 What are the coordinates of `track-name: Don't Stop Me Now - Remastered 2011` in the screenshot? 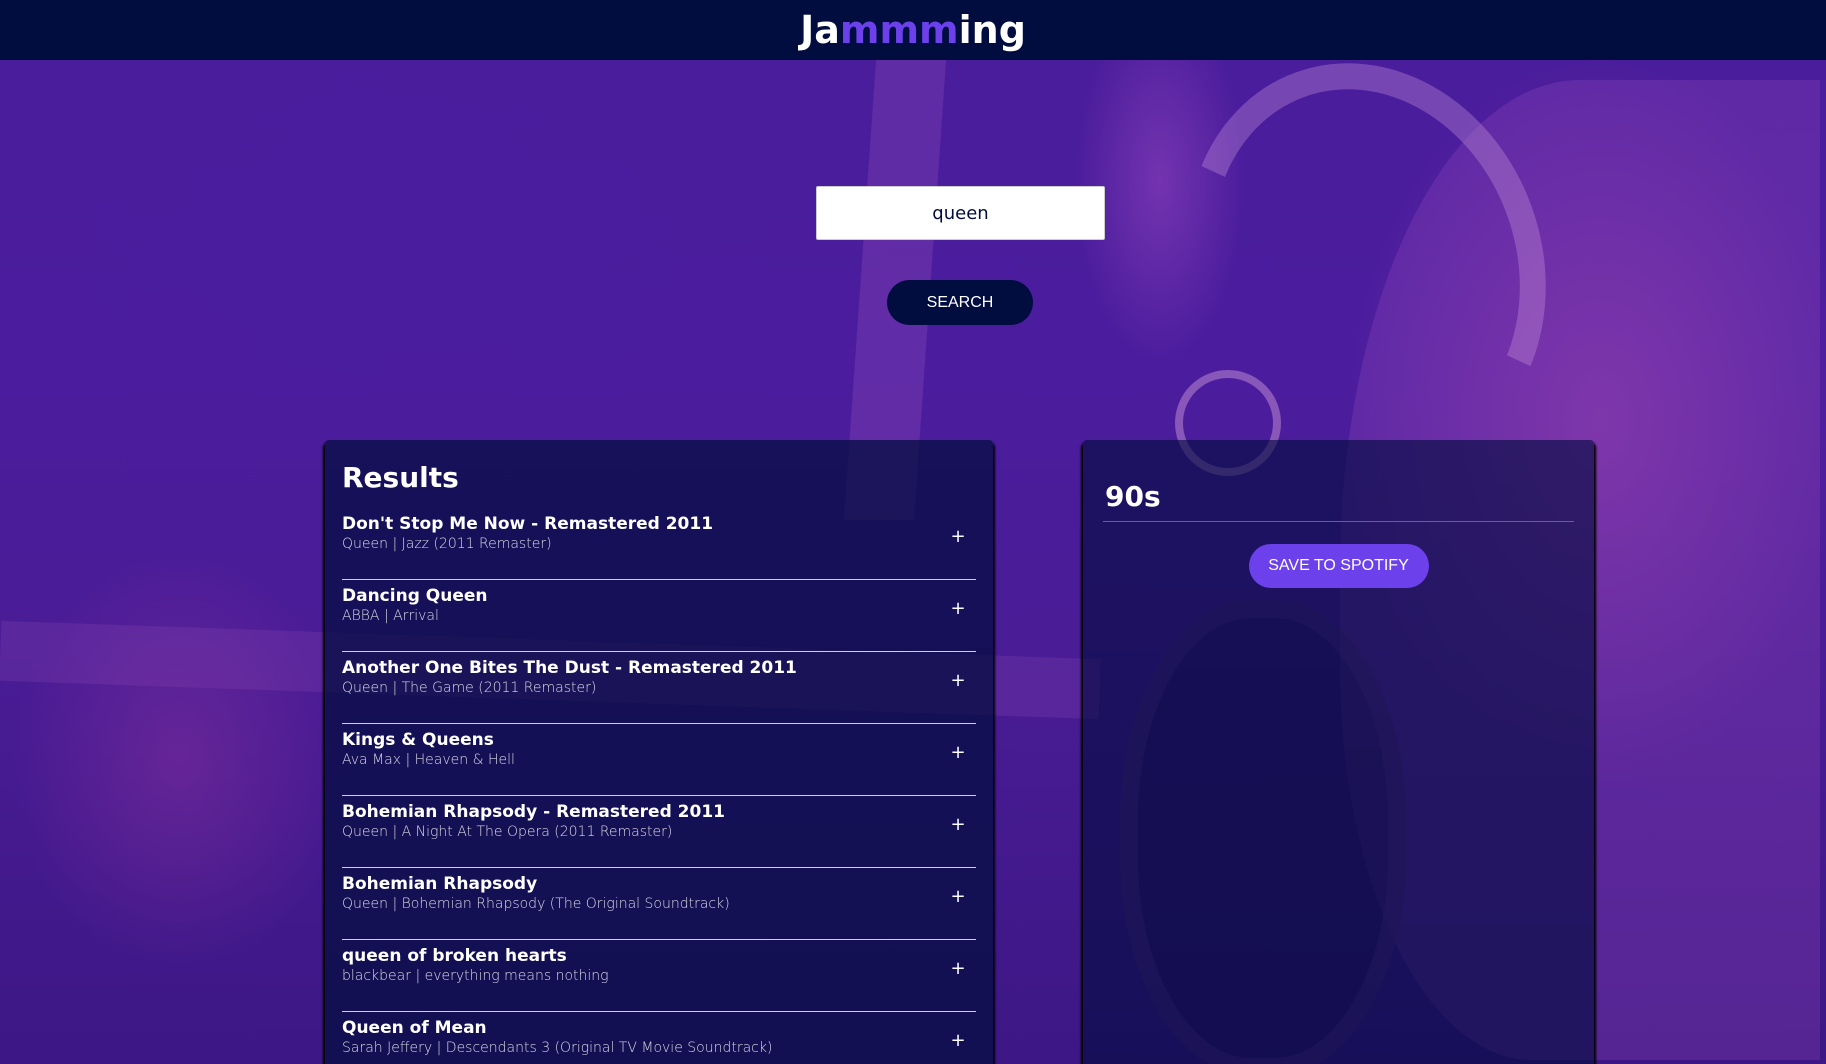 It's located at (528, 524).